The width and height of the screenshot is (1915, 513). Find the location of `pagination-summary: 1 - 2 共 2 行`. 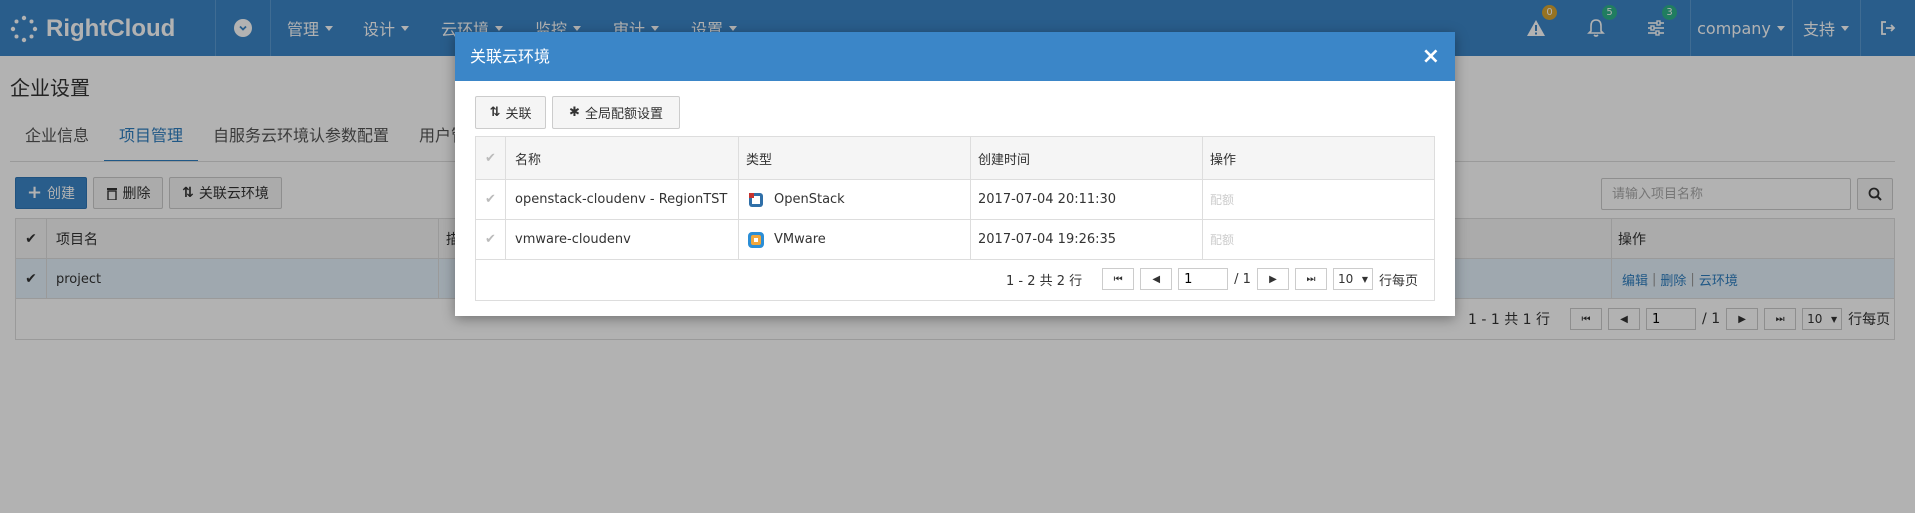

pagination-summary: 1 - 2 共 2 行 is located at coordinates (1044, 281).